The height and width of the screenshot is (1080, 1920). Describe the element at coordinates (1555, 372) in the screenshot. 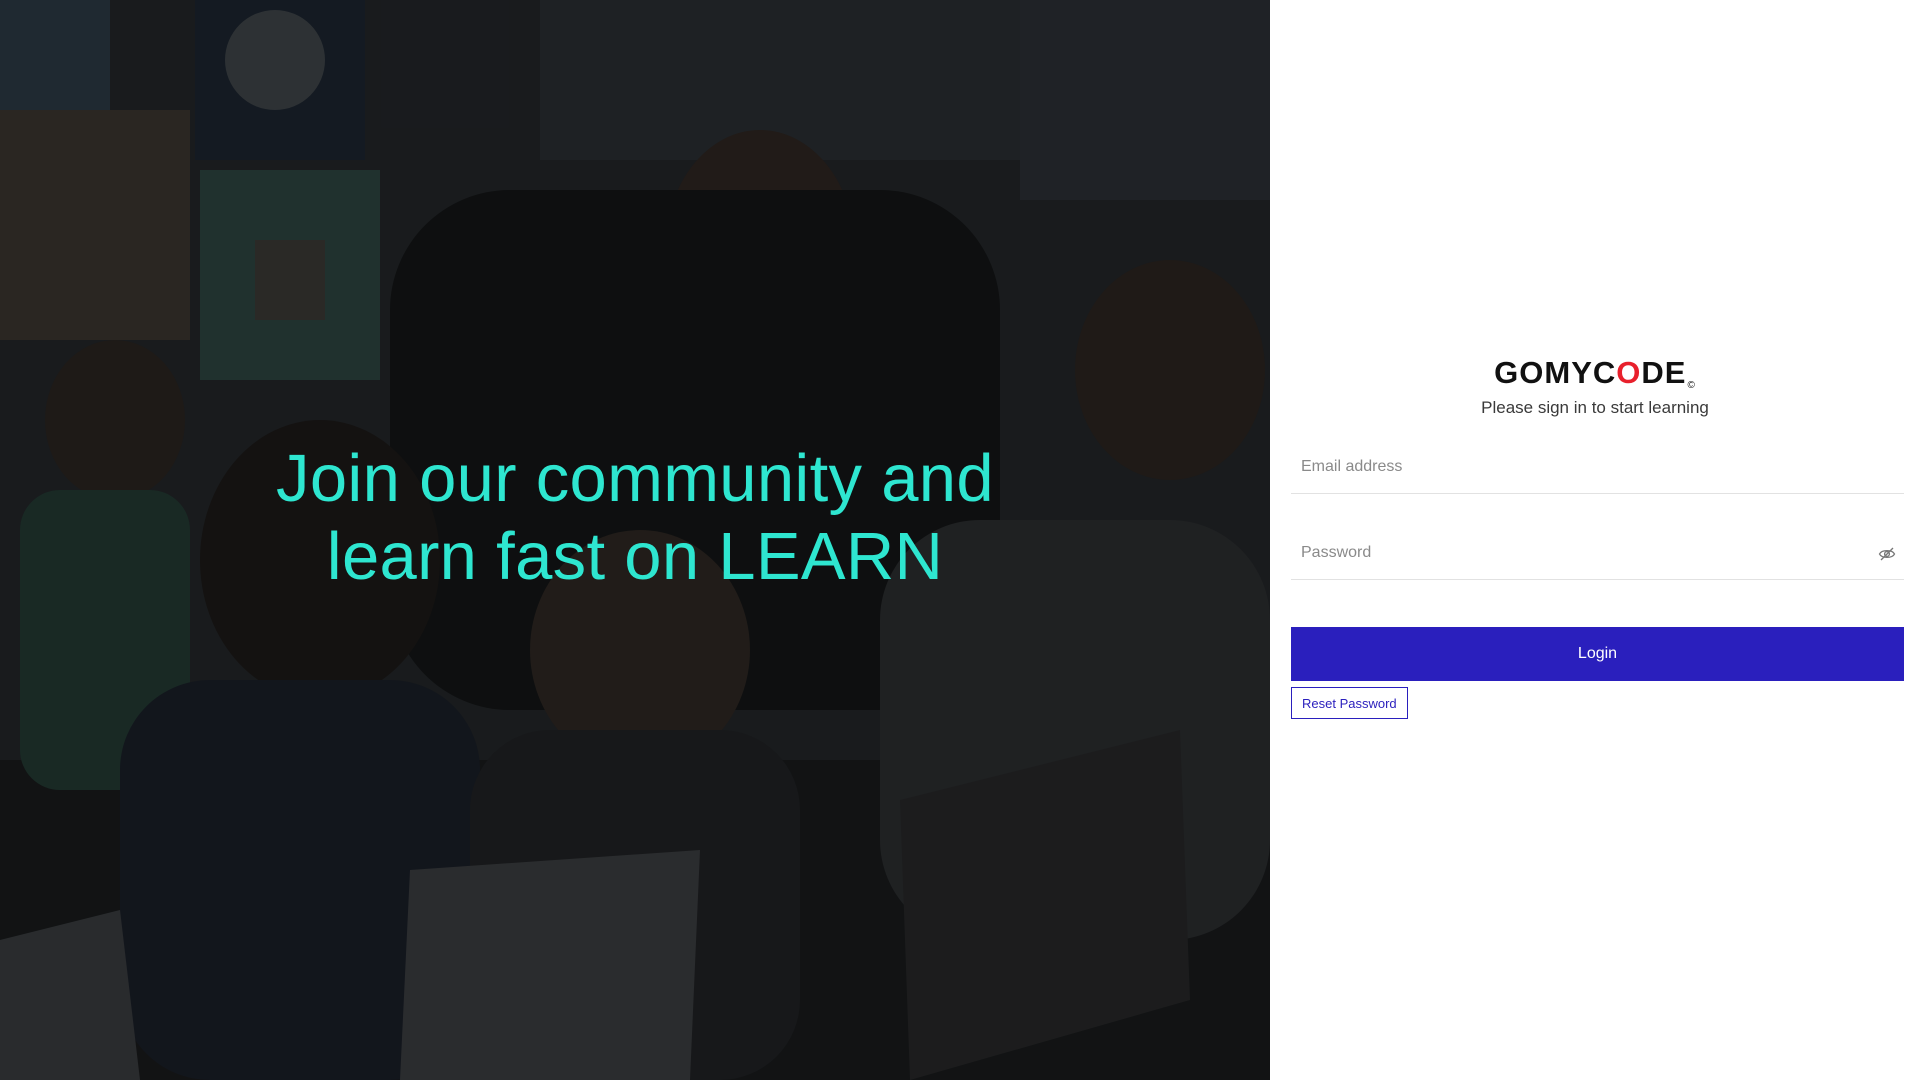

I see `logo-text-part1: GOMYC` at that location.